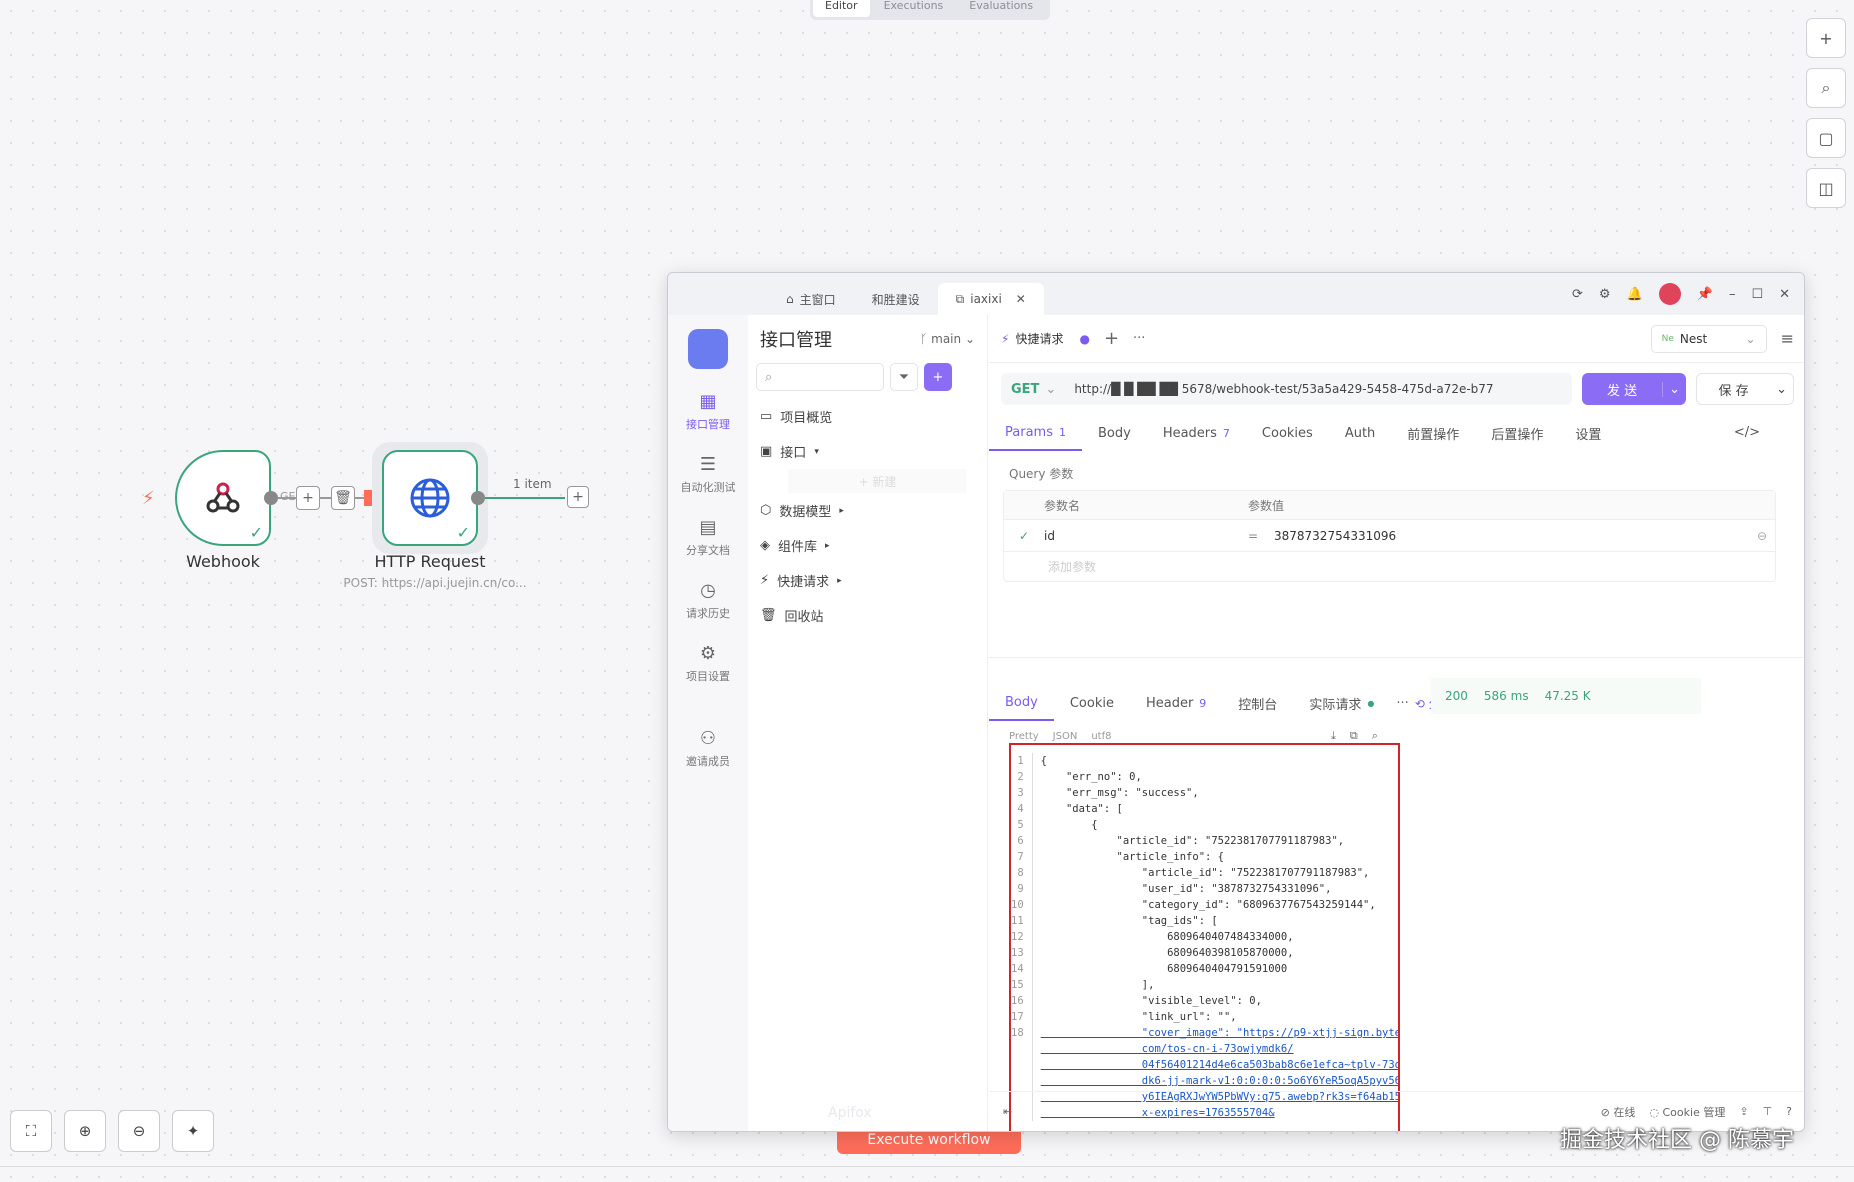 The width and height of the screenshot is (1854, 1182). What do you see at coordinates (1114, 433) in the screenshot?
I see `tab-body: Body` at bounding box center [1114, 433].